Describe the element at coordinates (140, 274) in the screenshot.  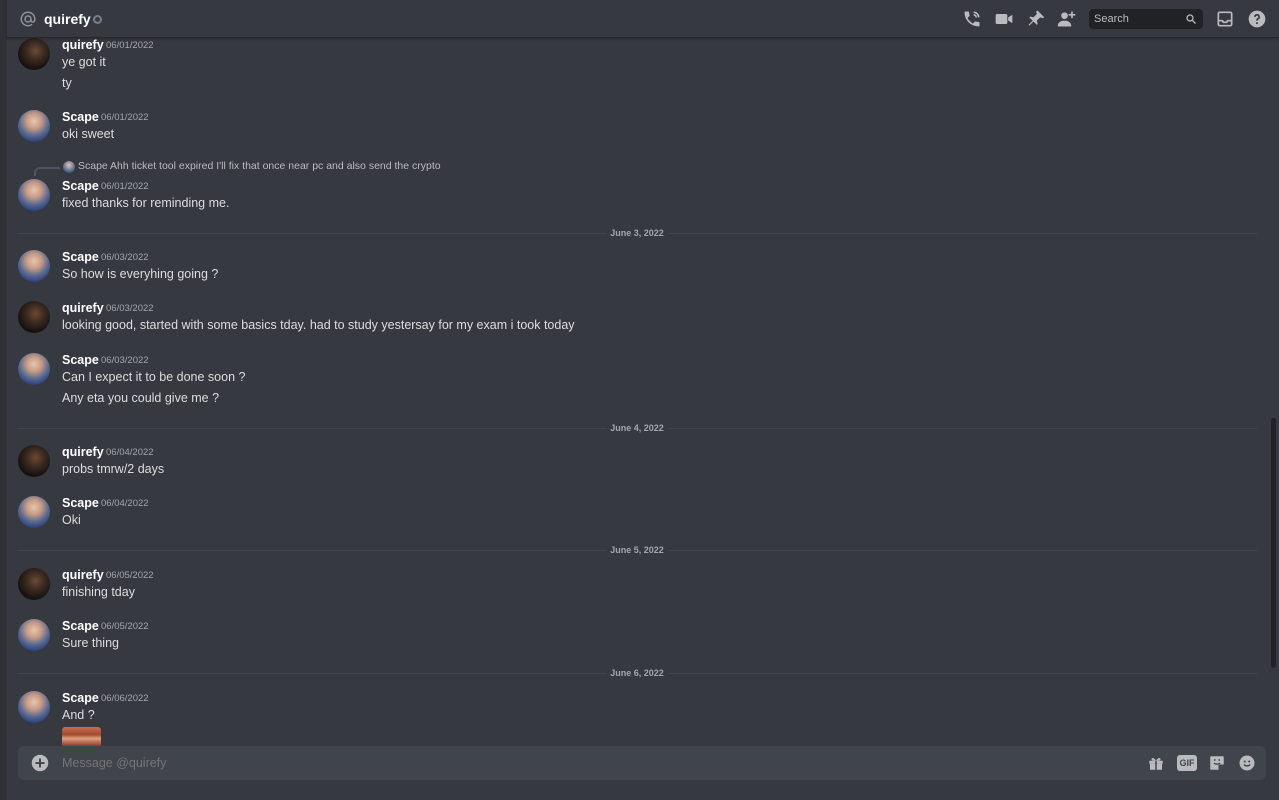
I see `message-content: So how is everyhing going ?` at that location.